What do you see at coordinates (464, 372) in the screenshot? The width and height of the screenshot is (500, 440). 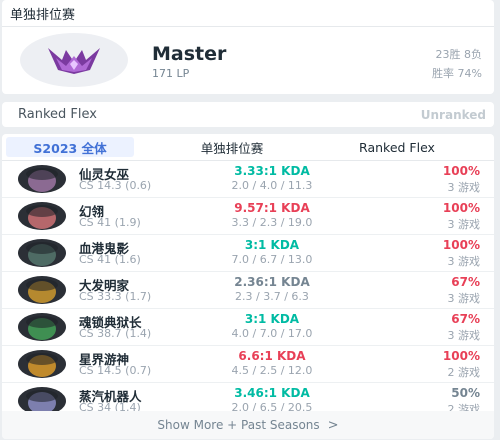 I see `champion-games: 2 游戏` at bounding box center [464, 372].